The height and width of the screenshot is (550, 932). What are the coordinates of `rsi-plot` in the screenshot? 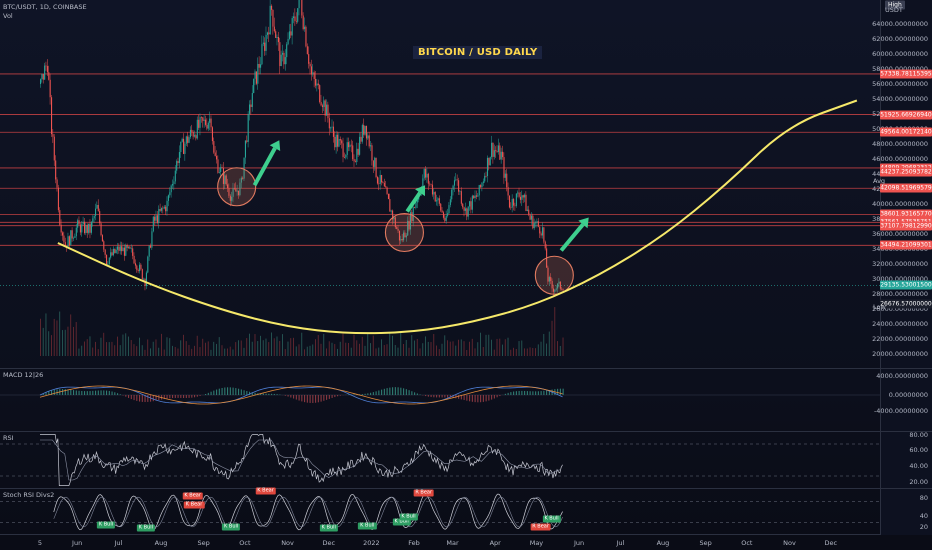 It's located at (440, 460).